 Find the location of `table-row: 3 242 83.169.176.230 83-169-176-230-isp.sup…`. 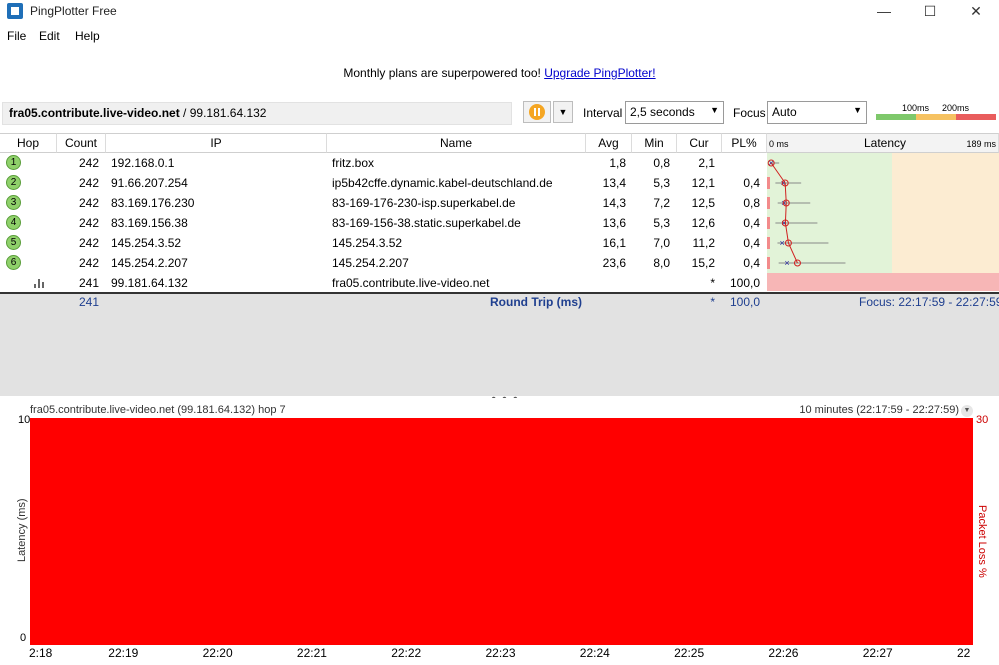

table-row: 3 242 83.169.176.230 83-169-176-230-isp.sup… is located at coordinates (383, 203).